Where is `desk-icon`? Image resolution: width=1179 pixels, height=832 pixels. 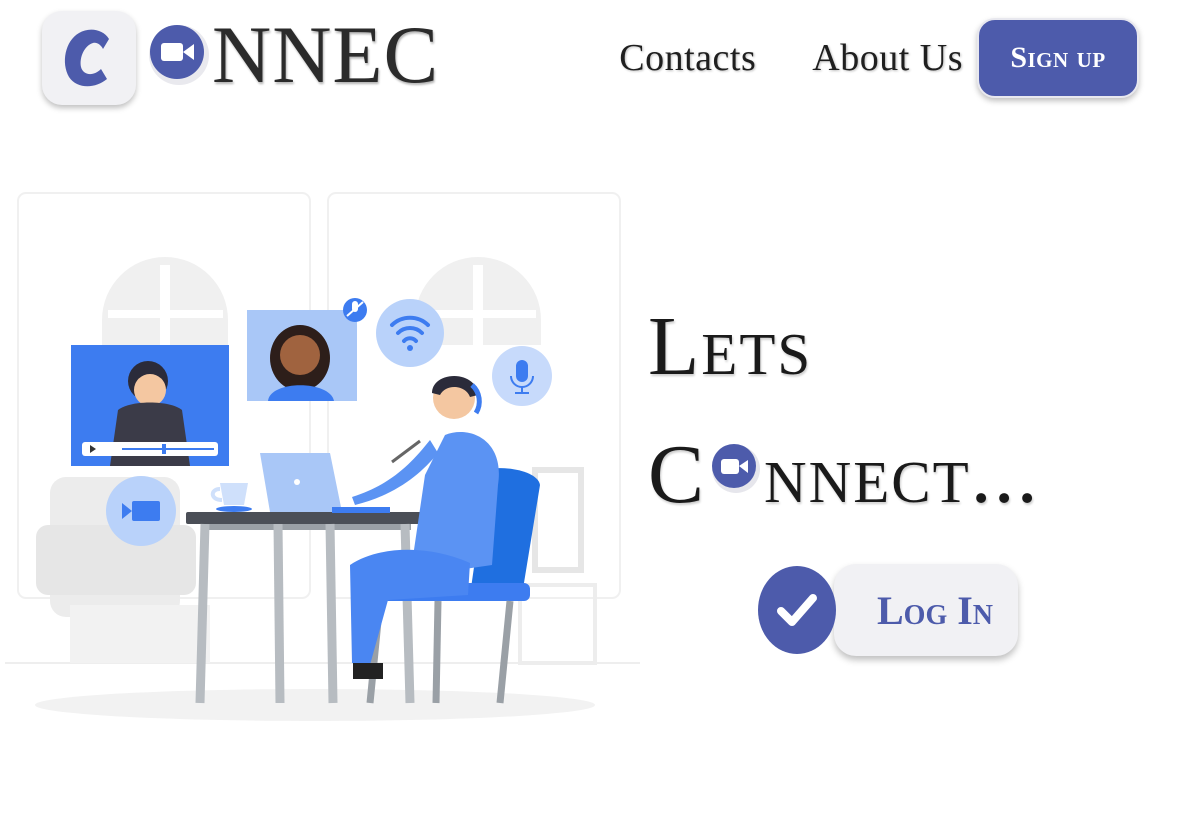 desk-icon is located at coordinates (305, 608).